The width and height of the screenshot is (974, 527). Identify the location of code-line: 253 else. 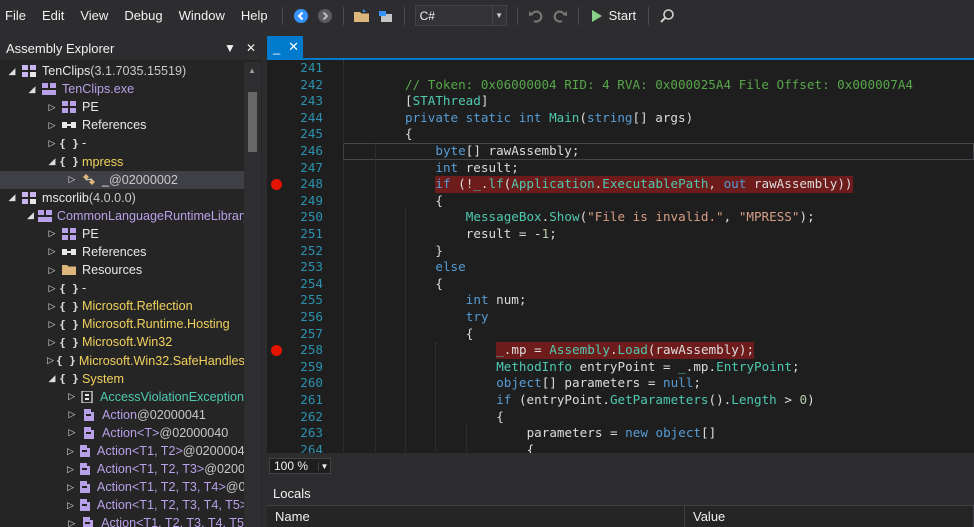
(620, 267).